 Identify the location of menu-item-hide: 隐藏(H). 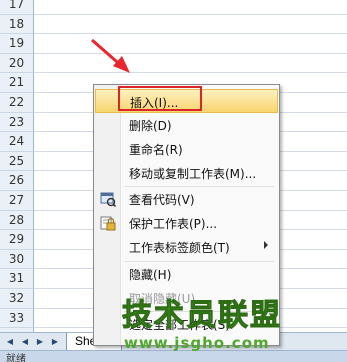
(186, 274).